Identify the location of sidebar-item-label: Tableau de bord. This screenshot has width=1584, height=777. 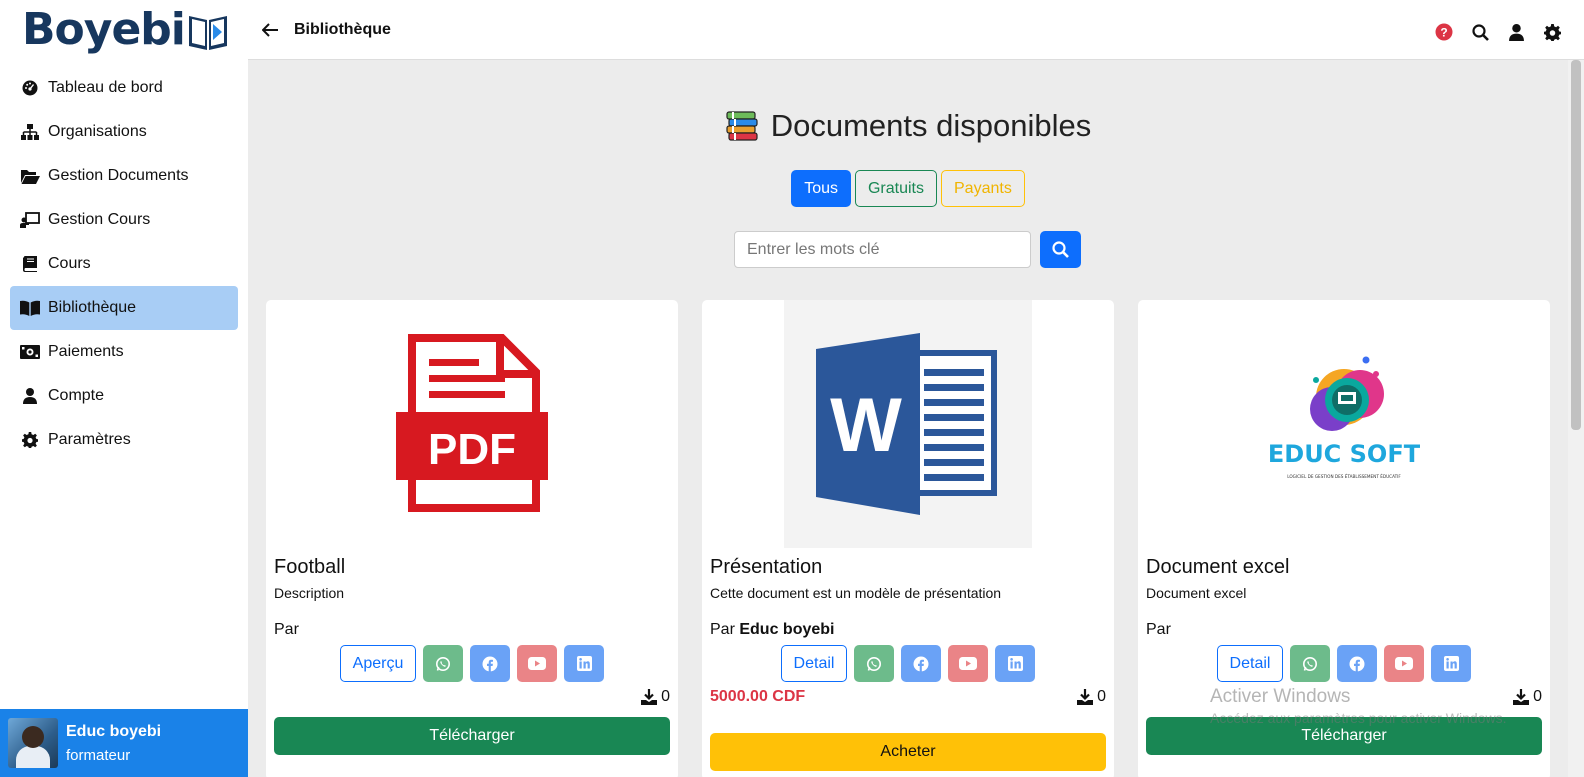
(105, 87).